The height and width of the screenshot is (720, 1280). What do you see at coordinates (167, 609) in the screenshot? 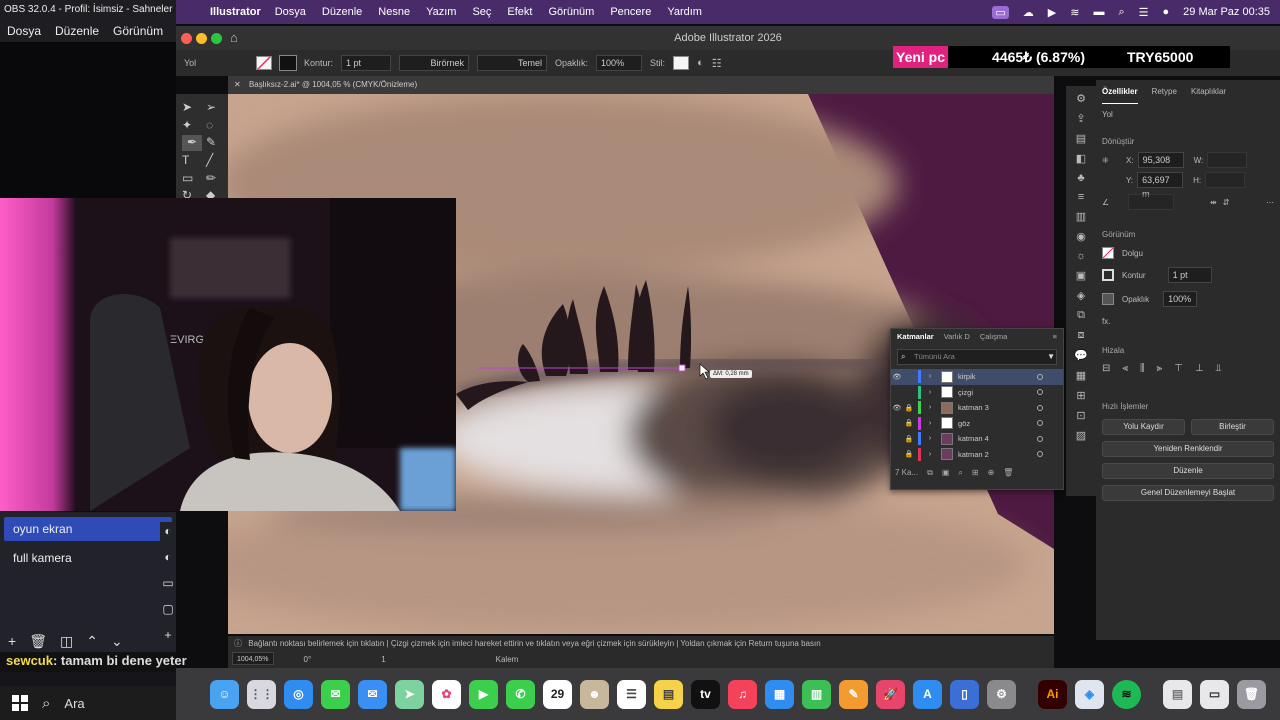
I see `source-window-icon: ▢` at bounding box center [167, 609].